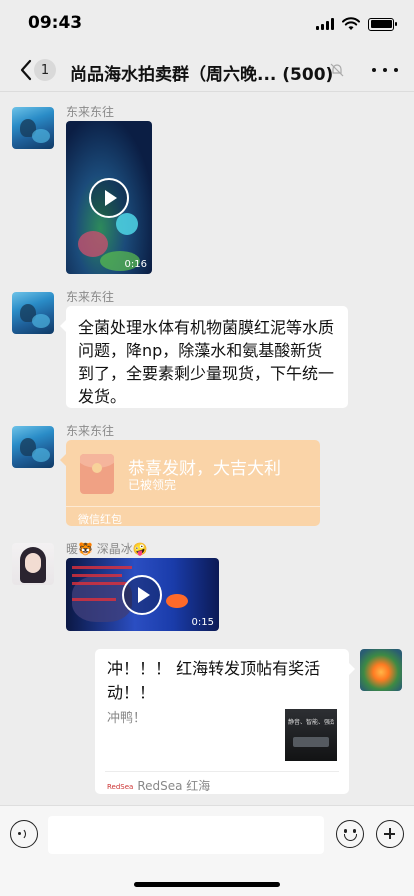 The height and width of the screenshot is (896, 414). What do you see at coordinates (381, 670) in the screenshot?
I see `my-avatar` at bounding box center [381, 670].